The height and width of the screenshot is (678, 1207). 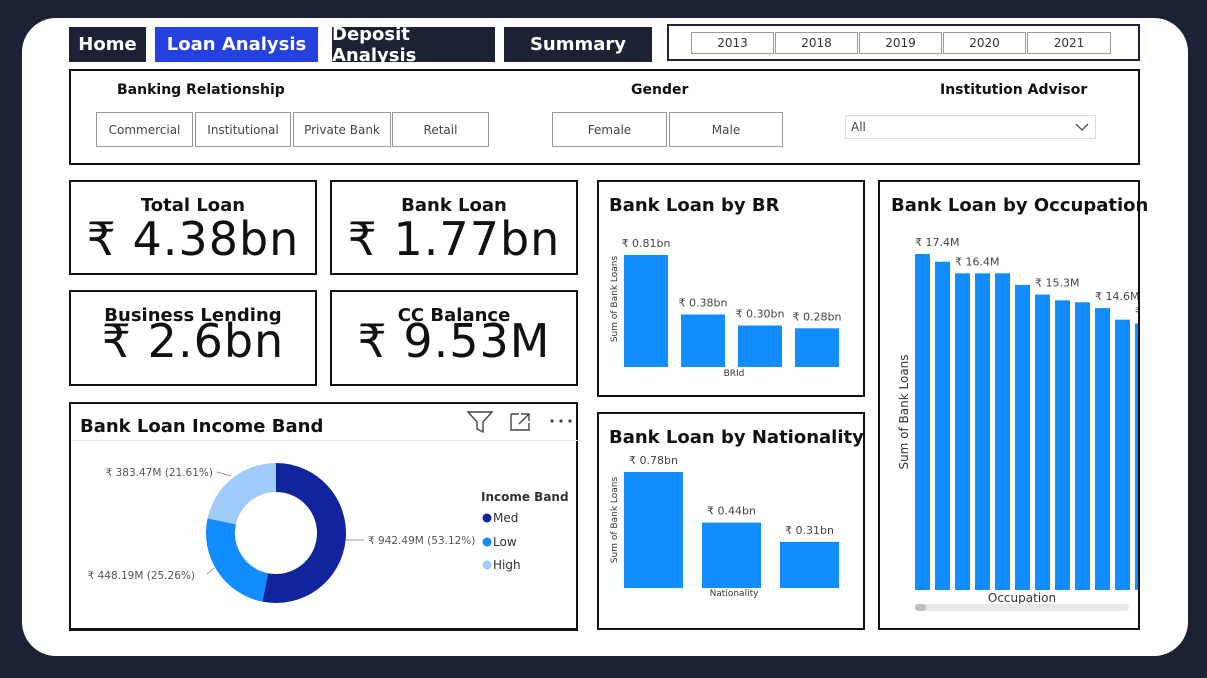 I want to click on gender-male-button: Male, so click(x=726, y=129).